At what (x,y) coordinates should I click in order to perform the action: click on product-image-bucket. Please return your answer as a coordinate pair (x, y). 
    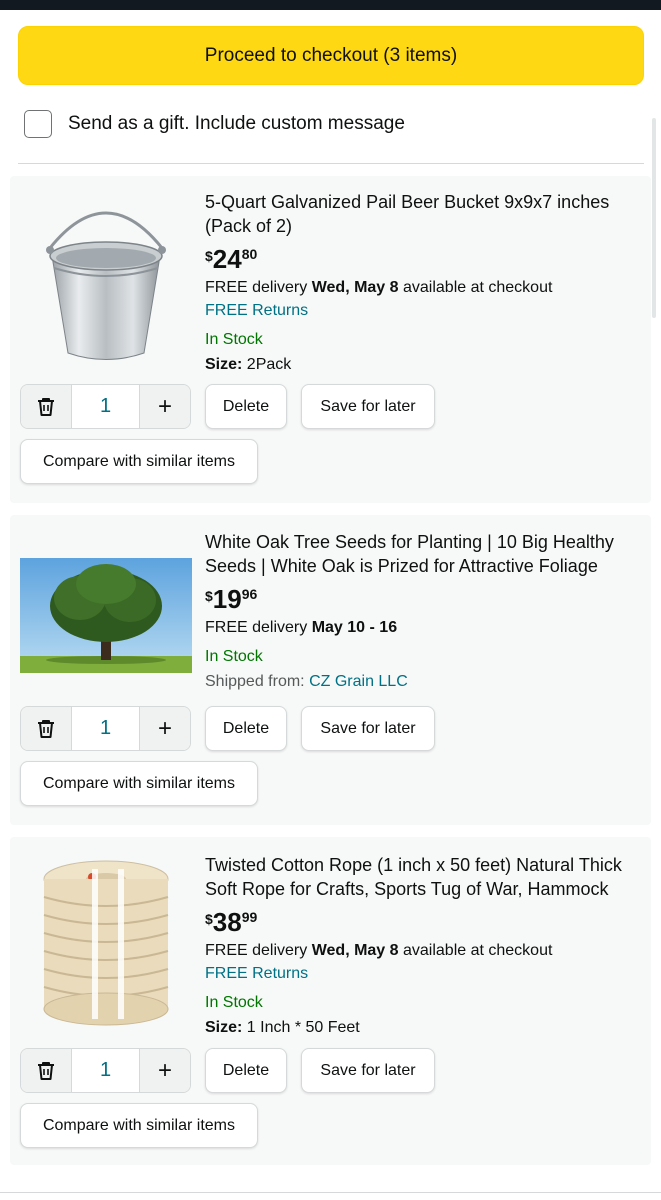
    Looking at the image, I should click on (106, 277).